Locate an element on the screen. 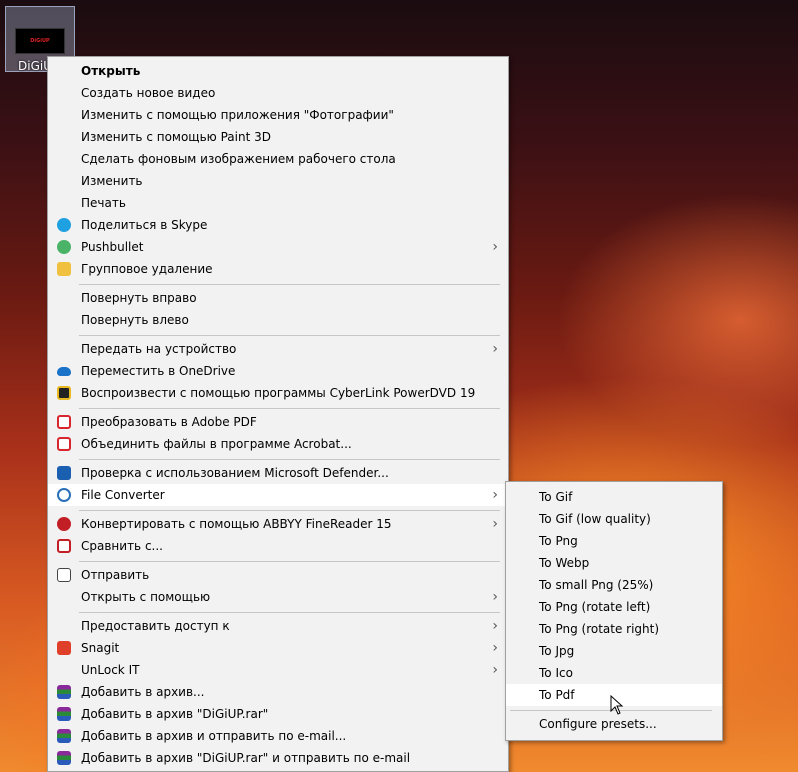  menu-item-label: Добавить в архив "DiGiUP.rar" is located at coordinates (175, 714).